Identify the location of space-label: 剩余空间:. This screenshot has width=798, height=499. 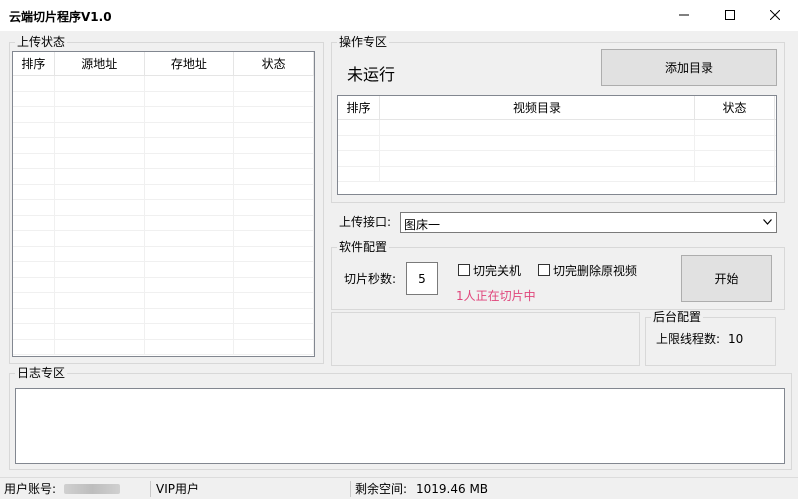
(381, 489).